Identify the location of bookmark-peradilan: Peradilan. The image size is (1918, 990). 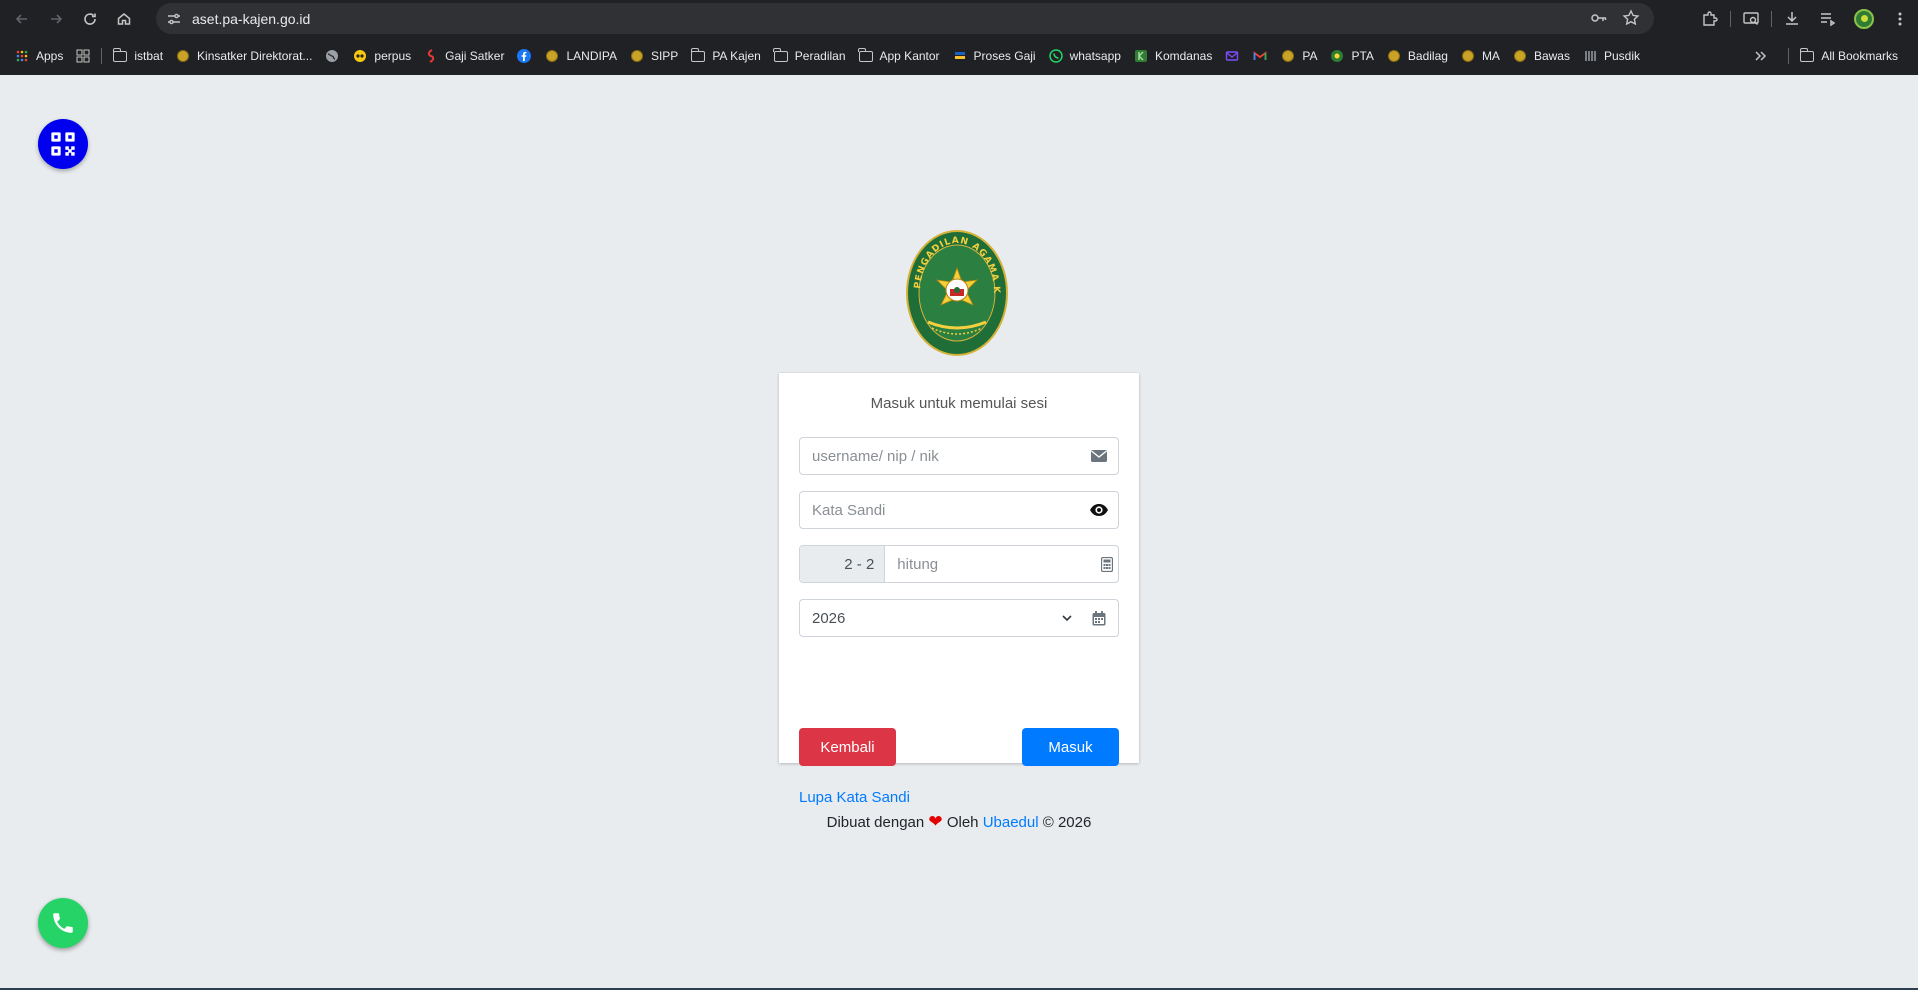
(809, 56).